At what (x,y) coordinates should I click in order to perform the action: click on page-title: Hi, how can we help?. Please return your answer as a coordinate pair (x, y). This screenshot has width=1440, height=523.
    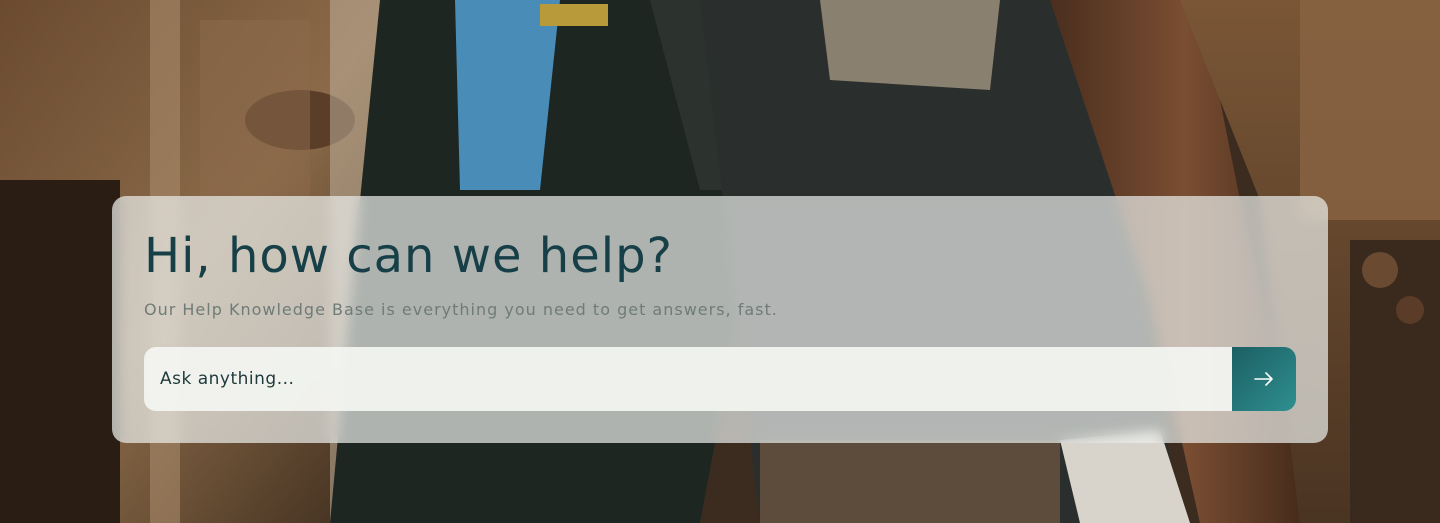
    Looking at the image, I should click on (409, 256).